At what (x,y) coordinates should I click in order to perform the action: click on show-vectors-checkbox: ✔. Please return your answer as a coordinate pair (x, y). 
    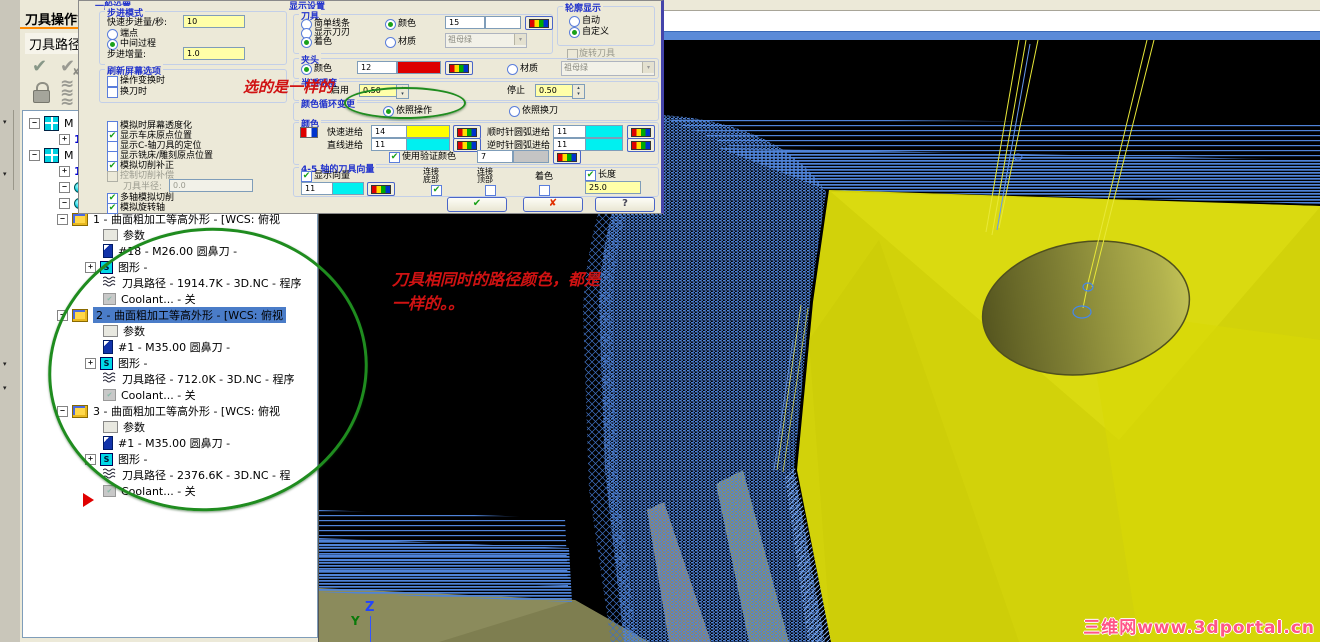
    Looking at the image, I should click on (306, 176).